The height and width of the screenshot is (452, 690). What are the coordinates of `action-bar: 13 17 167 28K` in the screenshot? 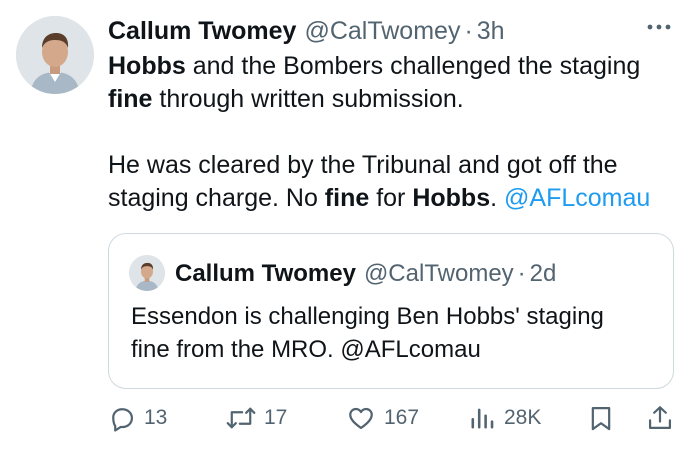 It's located at (394, 418).